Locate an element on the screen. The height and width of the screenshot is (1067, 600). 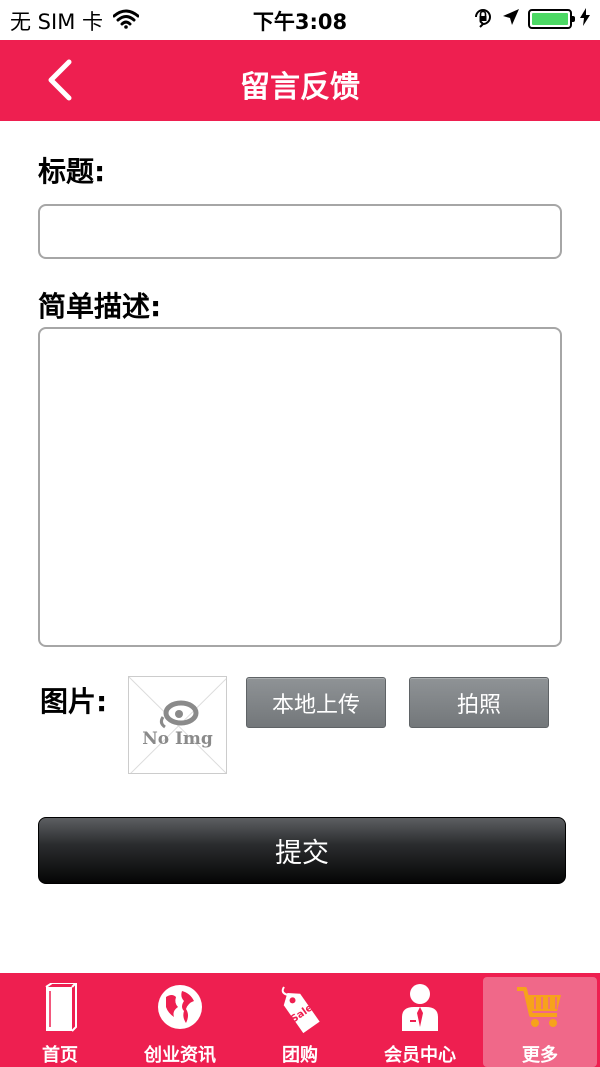
tab-business-news: 创业资讯 is located at coordinates (180, 1020).